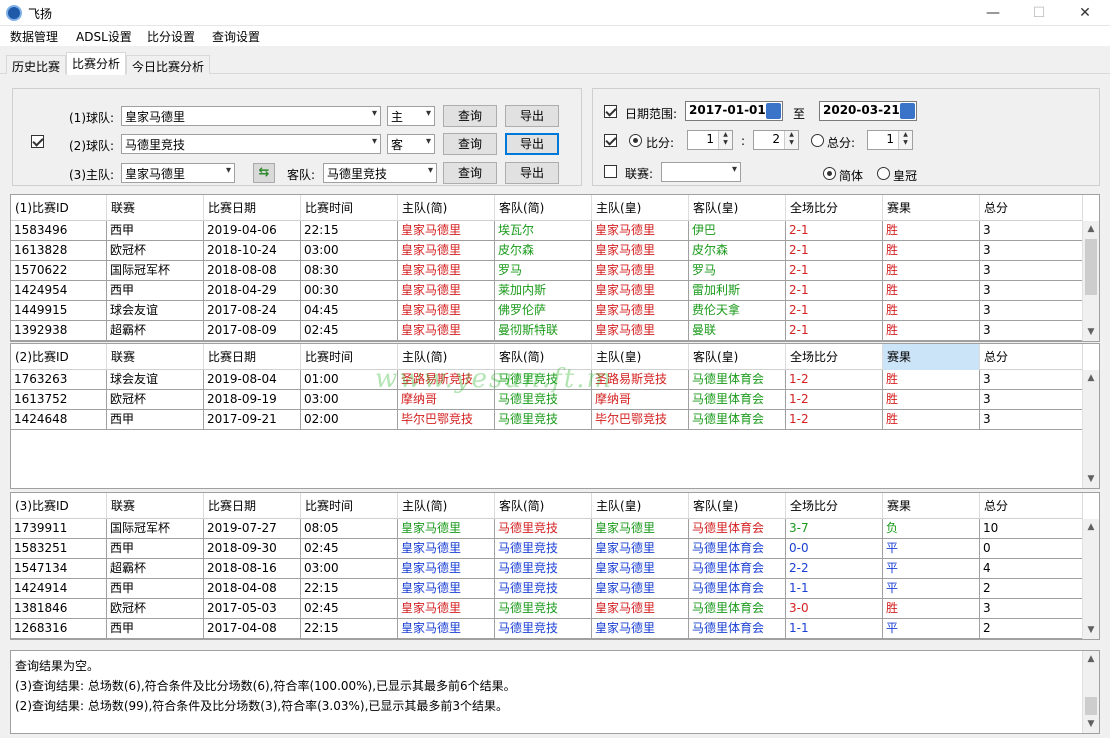  What do you see at coordinates (1039, 13) in the screenshot?
I see `maximize-button: ☐` at bounding box center [1039, 13].